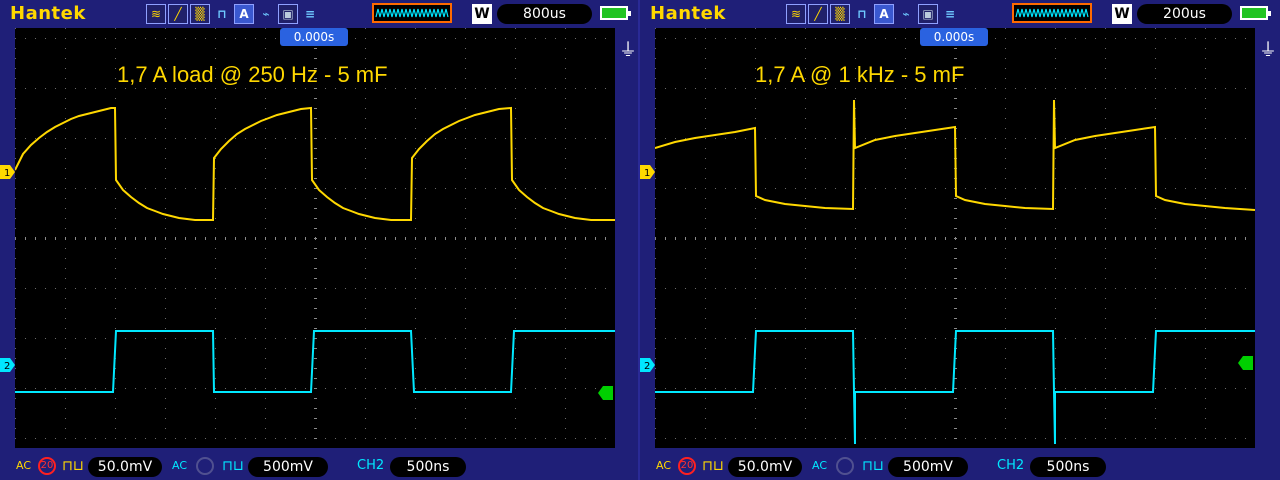  I want to click on top-bar: Hantek ≋ ╱ ▒ ⊓ A ⌁ ▣ ≡ W 800us, so click(320, 14).